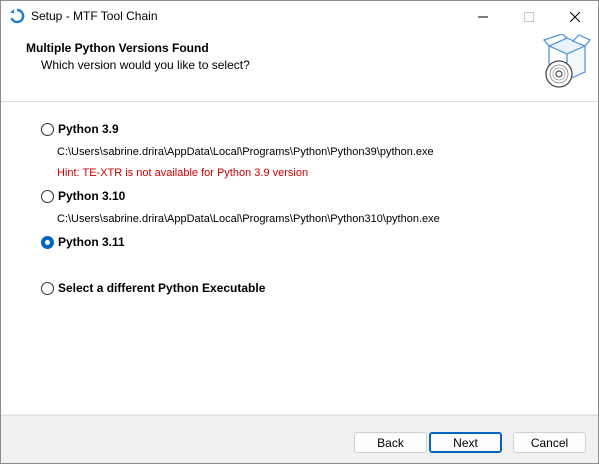  I want to click on maximize-button, so click(529, 16).